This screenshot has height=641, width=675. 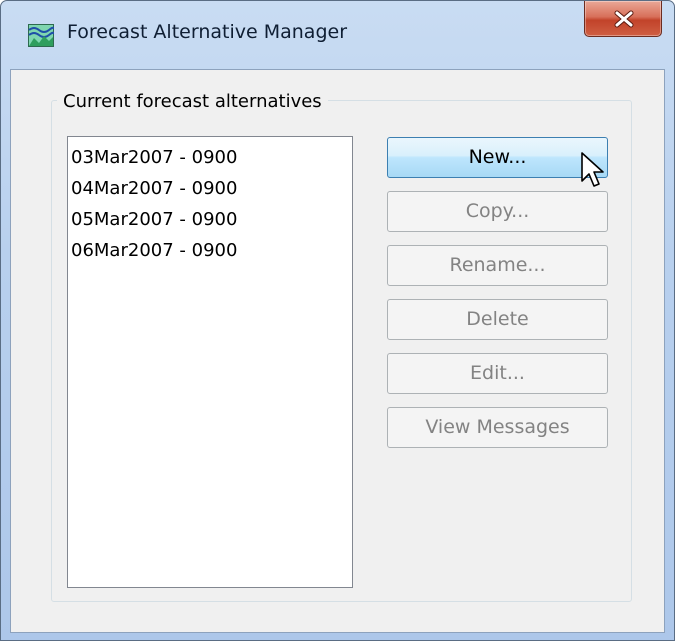 I want to click on close-icon, so click(x=624, y=19).